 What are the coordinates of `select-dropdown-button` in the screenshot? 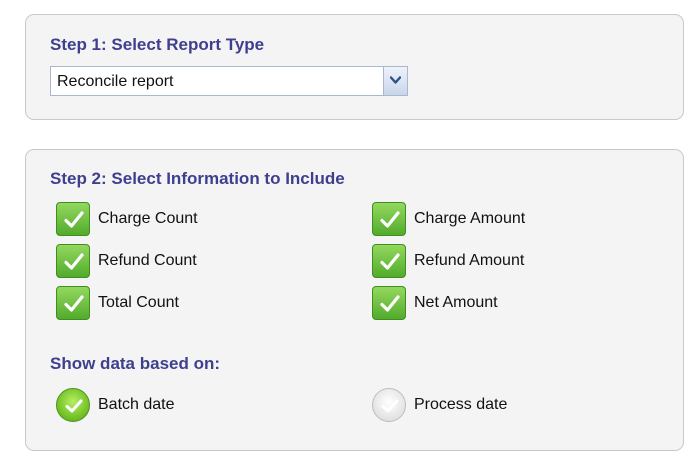 It's located at (395, 81).